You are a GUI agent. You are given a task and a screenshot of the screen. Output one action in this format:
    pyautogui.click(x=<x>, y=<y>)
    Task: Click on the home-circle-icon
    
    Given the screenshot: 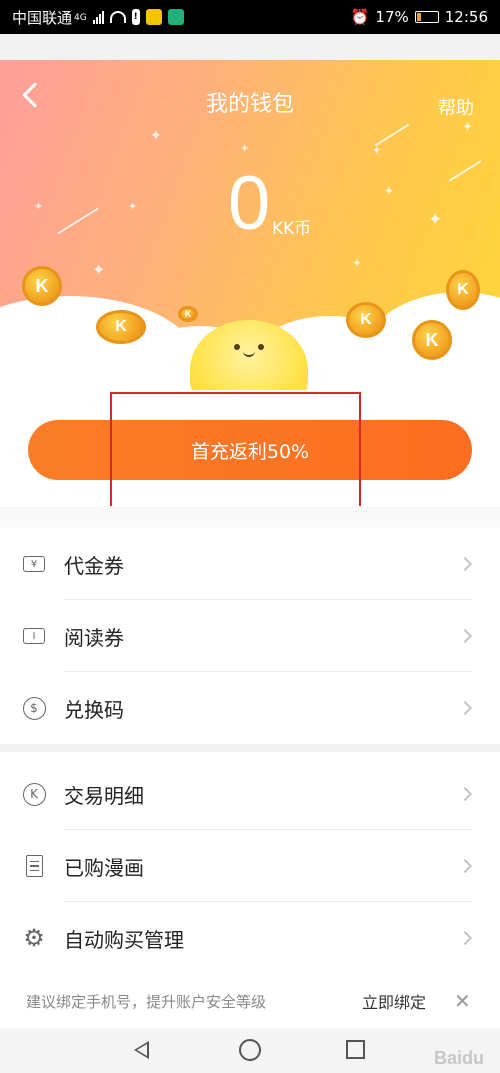 What is the action you would take?
    pyautogui.click(x=250, y=1050)
    